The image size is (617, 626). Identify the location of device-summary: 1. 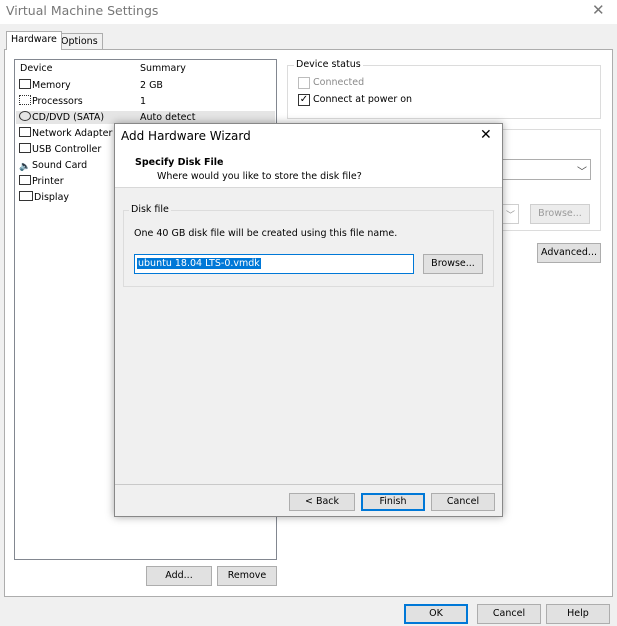
(143, 101).